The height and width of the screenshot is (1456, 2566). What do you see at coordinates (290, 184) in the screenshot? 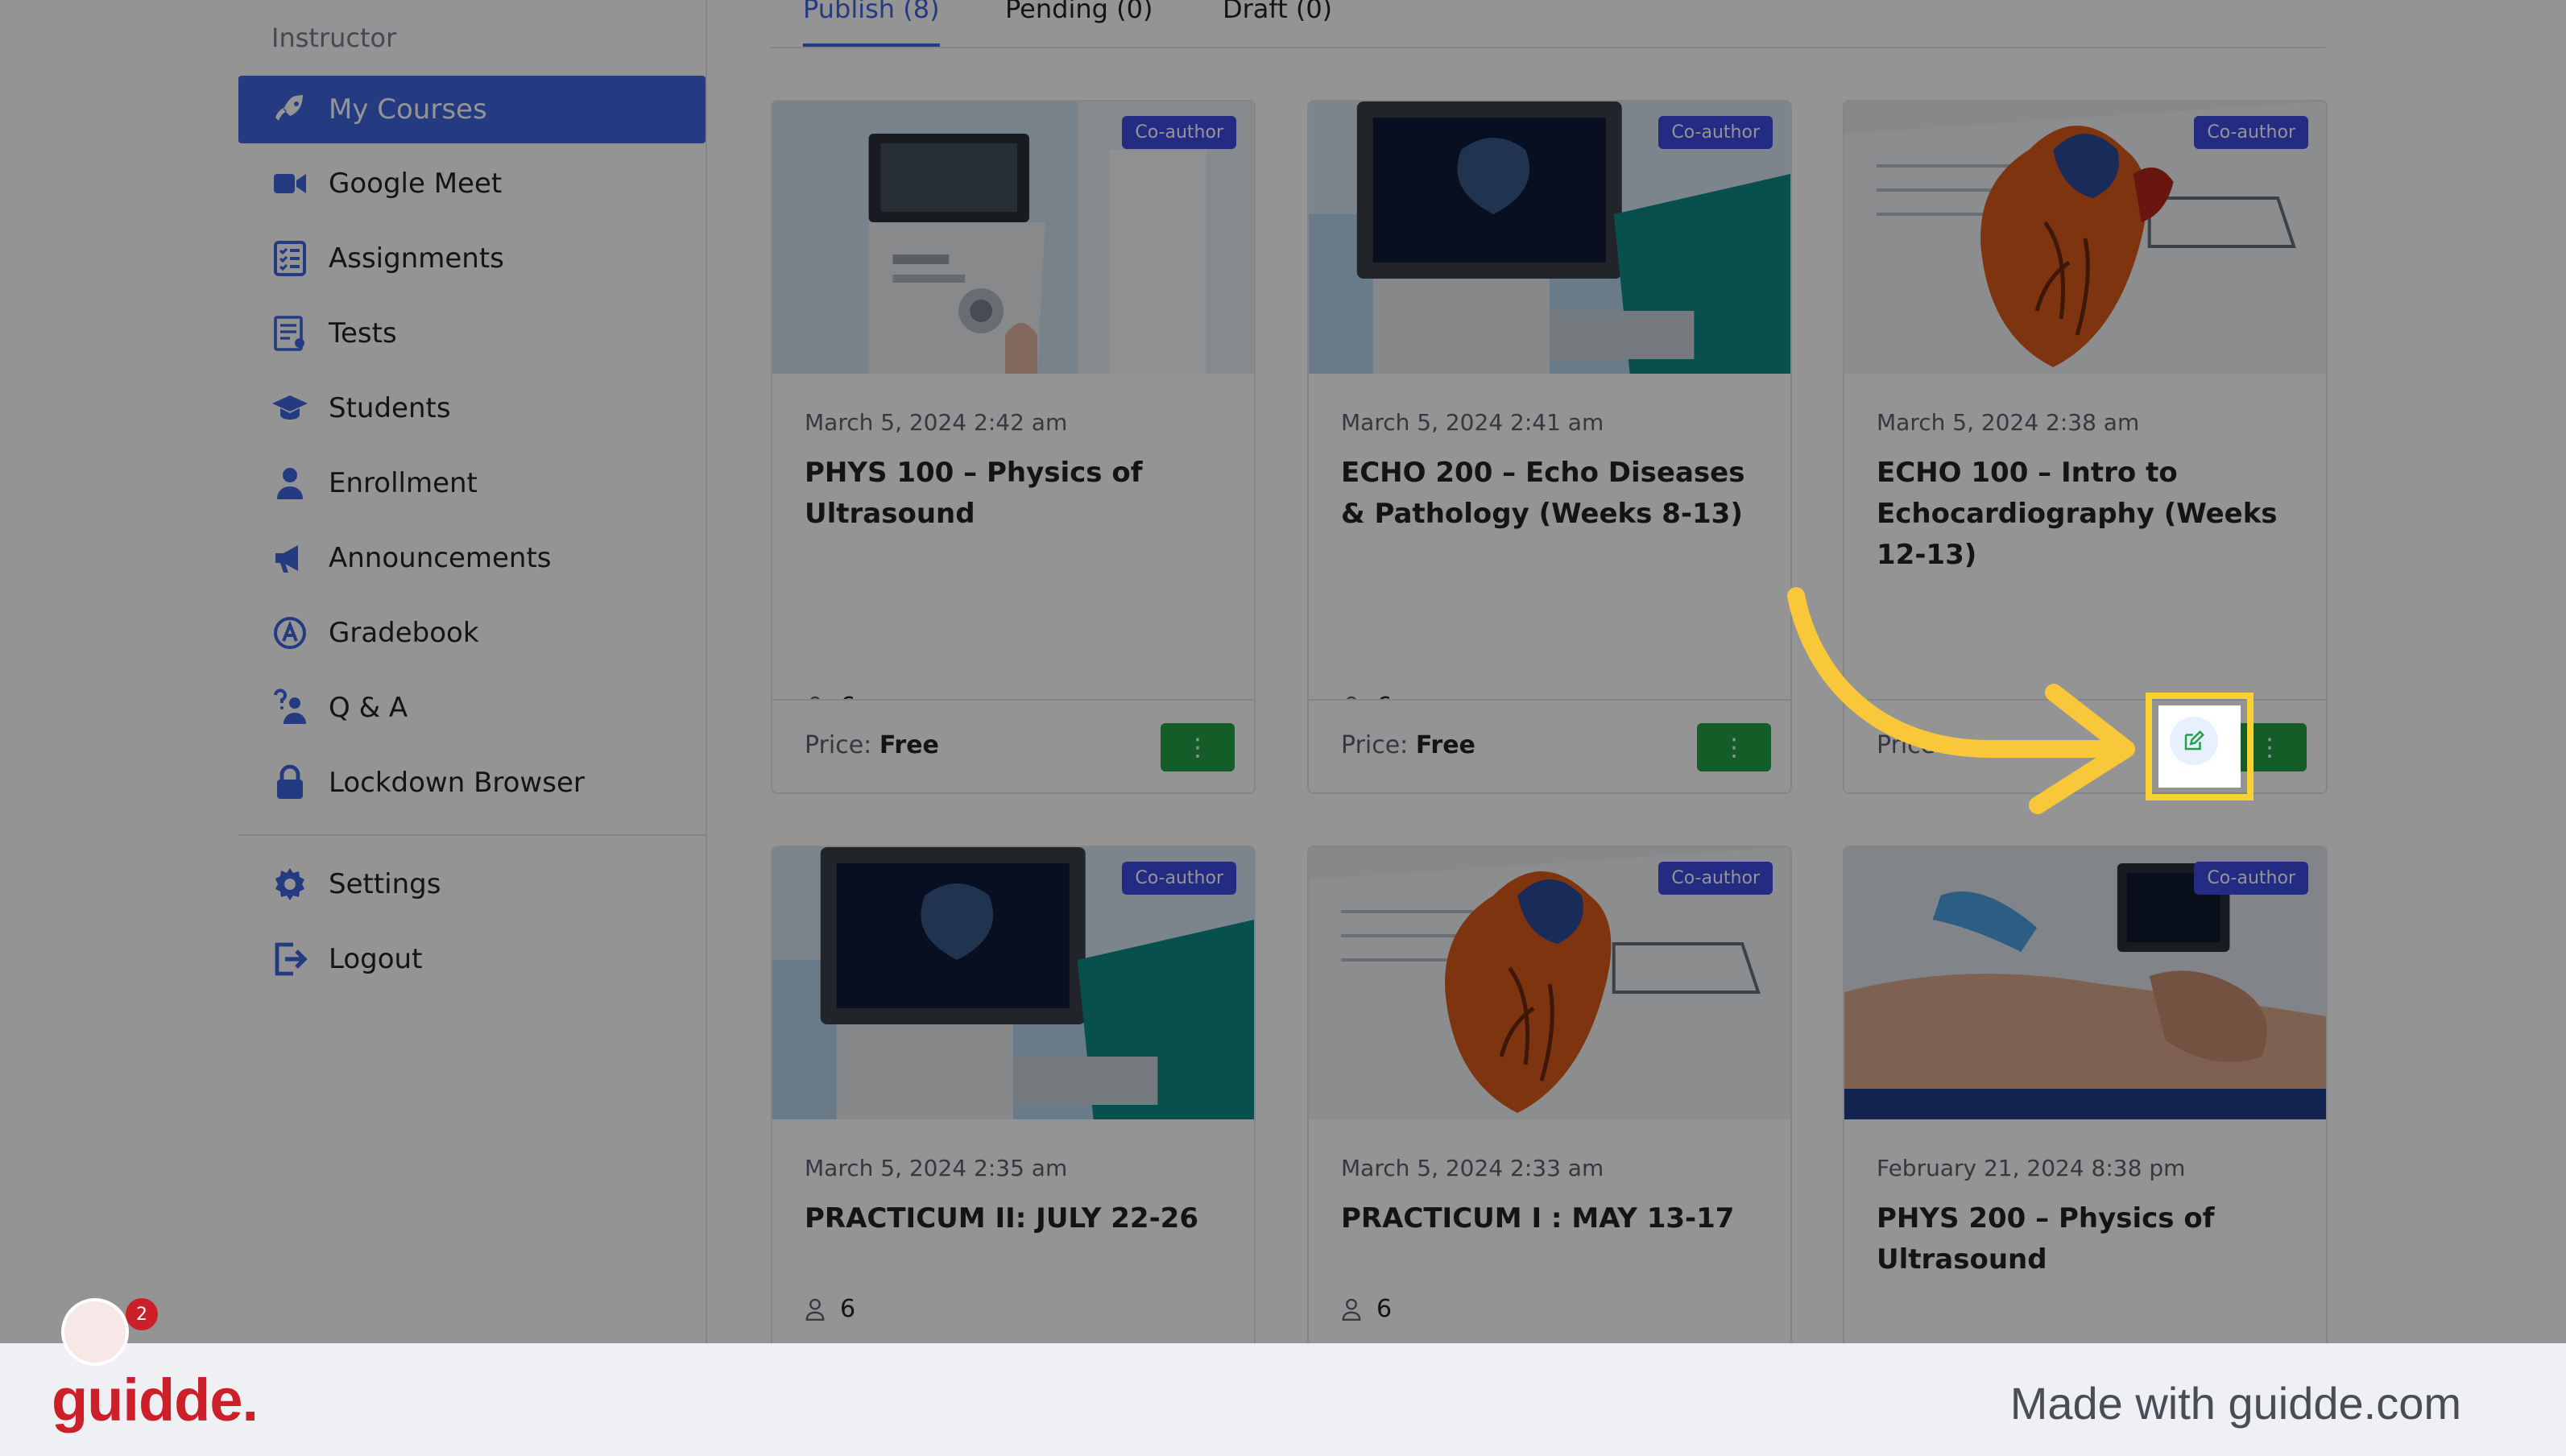
I see `video-camera-icon` at bounding box center [290, 184].